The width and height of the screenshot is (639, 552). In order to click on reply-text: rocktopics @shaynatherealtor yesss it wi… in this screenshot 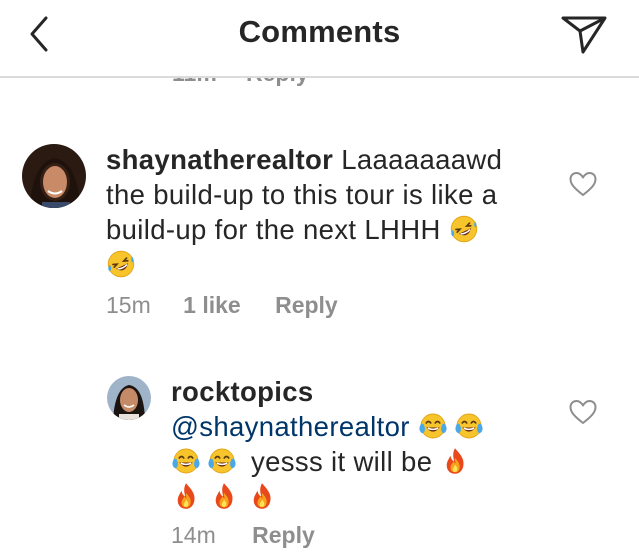, I will do `click(327, 444)`.